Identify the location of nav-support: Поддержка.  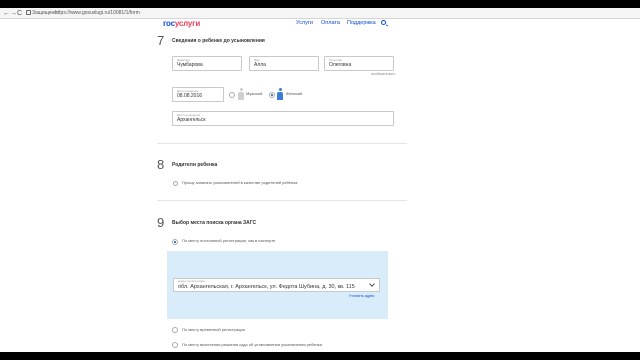
(361, 23).